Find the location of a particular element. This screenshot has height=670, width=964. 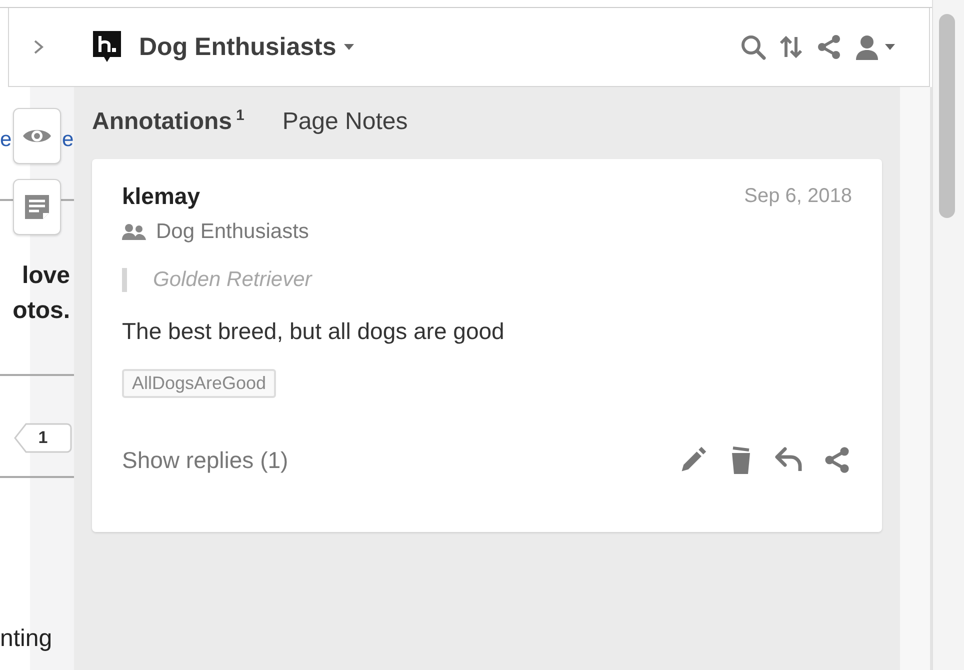

annotation-count-badge: 1 is located at coordinates (43, 438).